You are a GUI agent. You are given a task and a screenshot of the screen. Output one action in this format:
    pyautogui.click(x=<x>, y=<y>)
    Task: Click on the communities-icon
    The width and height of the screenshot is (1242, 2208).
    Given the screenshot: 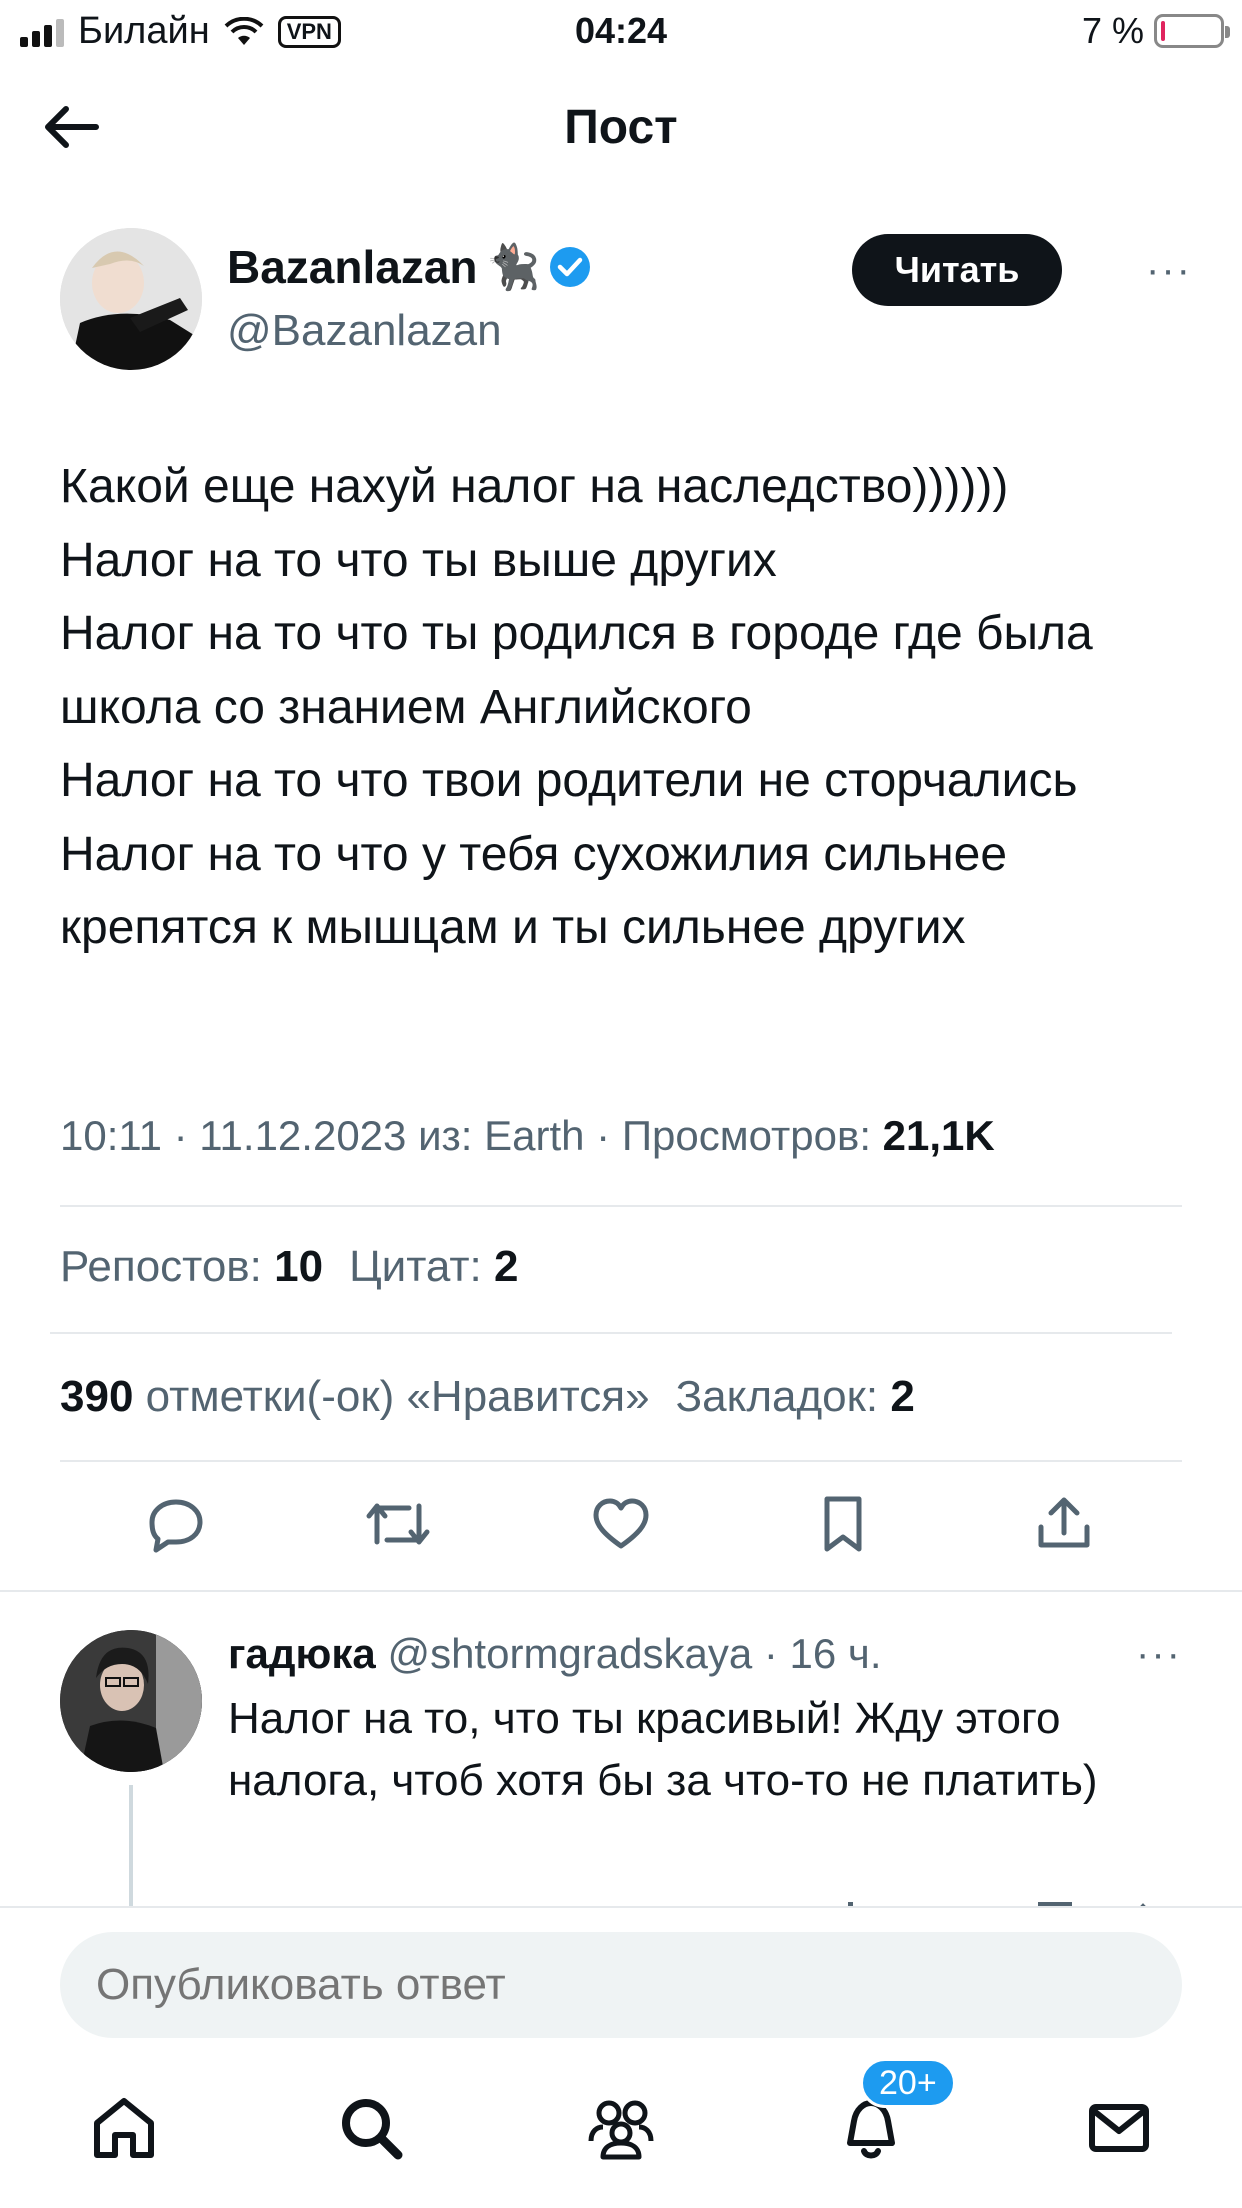 What is the action you would take?
    pyautogui.click(x=621, y=2130)
    